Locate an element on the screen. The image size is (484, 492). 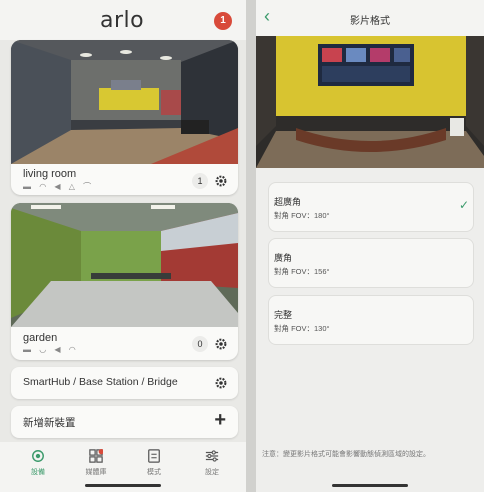
check-icon: ✓ is located at coordinates (463, 205).